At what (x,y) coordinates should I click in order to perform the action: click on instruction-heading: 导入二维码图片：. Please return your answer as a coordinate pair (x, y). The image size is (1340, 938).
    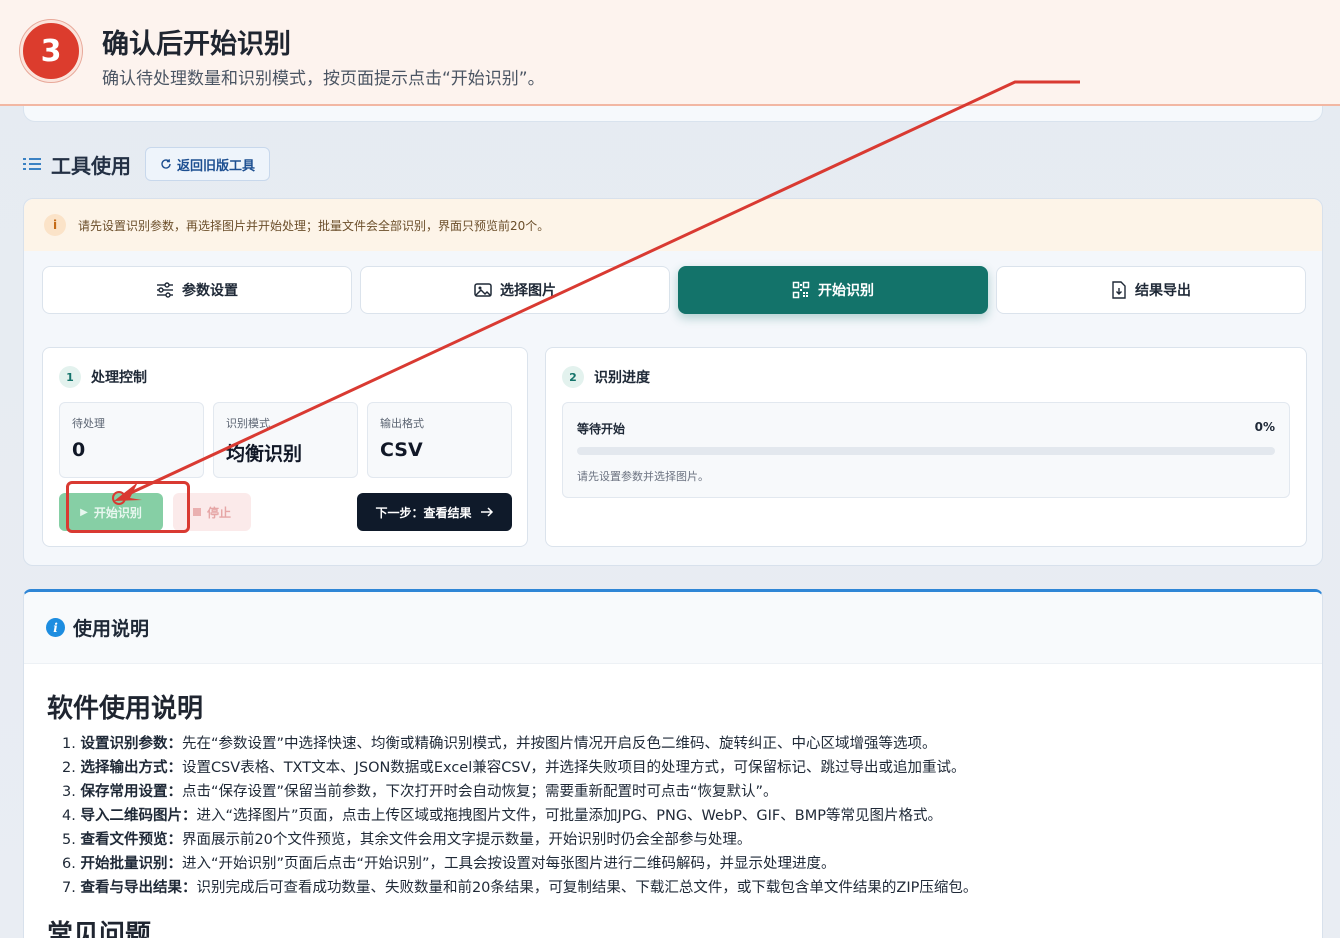
    Looking at the image, I should click on (138, 816).